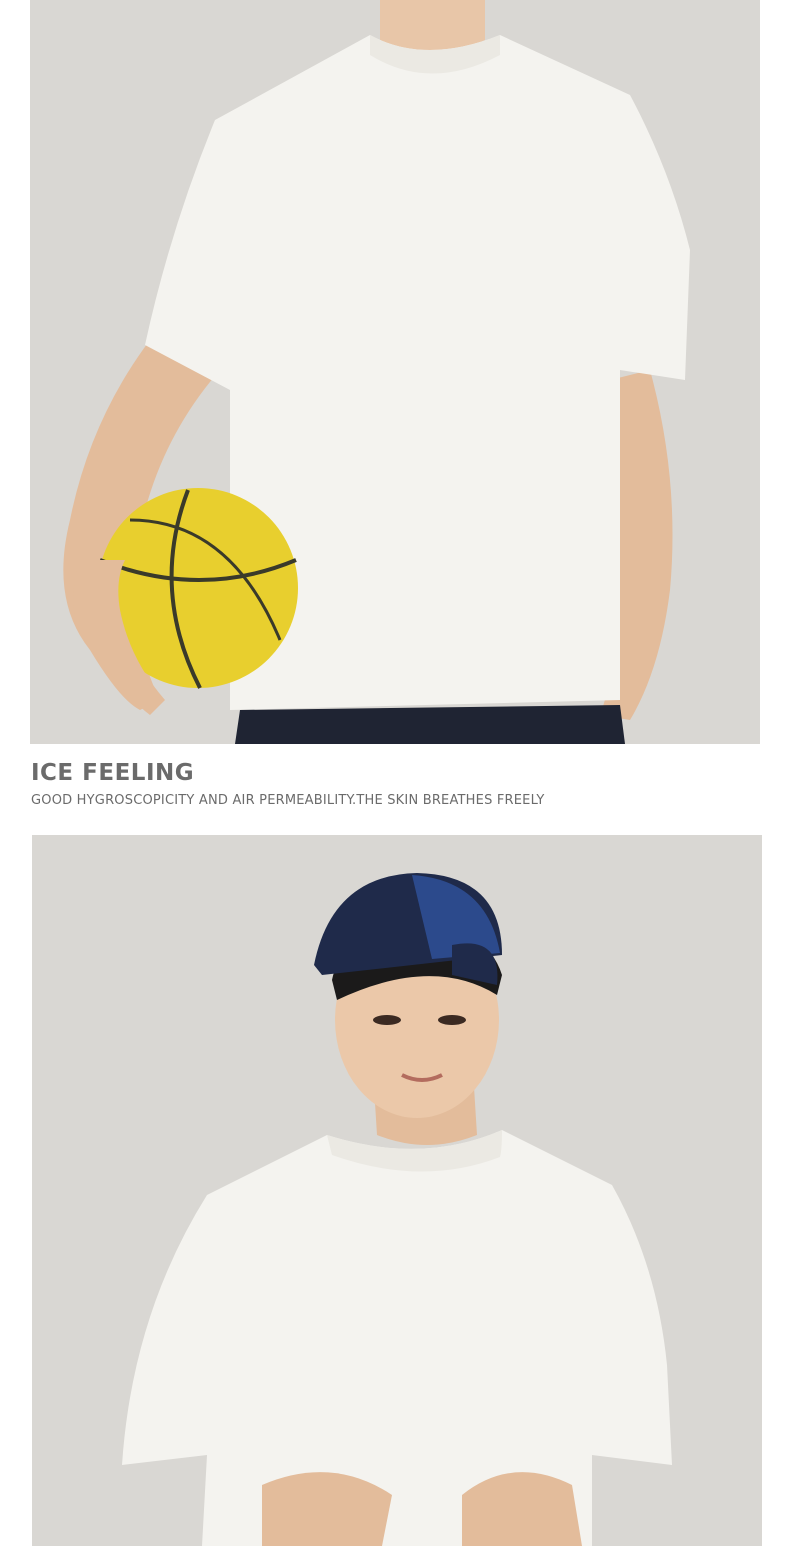  What do you see at coordinates (113, 773) in the screenshot?
I see `feature-title: ICE FEELING` at bounding box center [113, 773].